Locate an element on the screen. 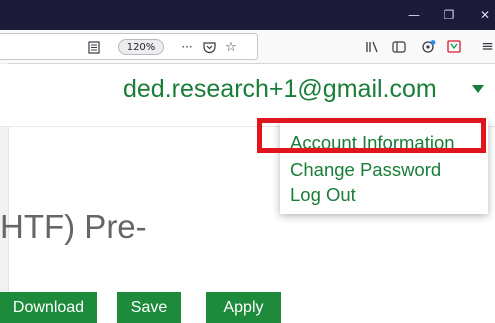  download-button: Download is located at coordinates (48, 307).